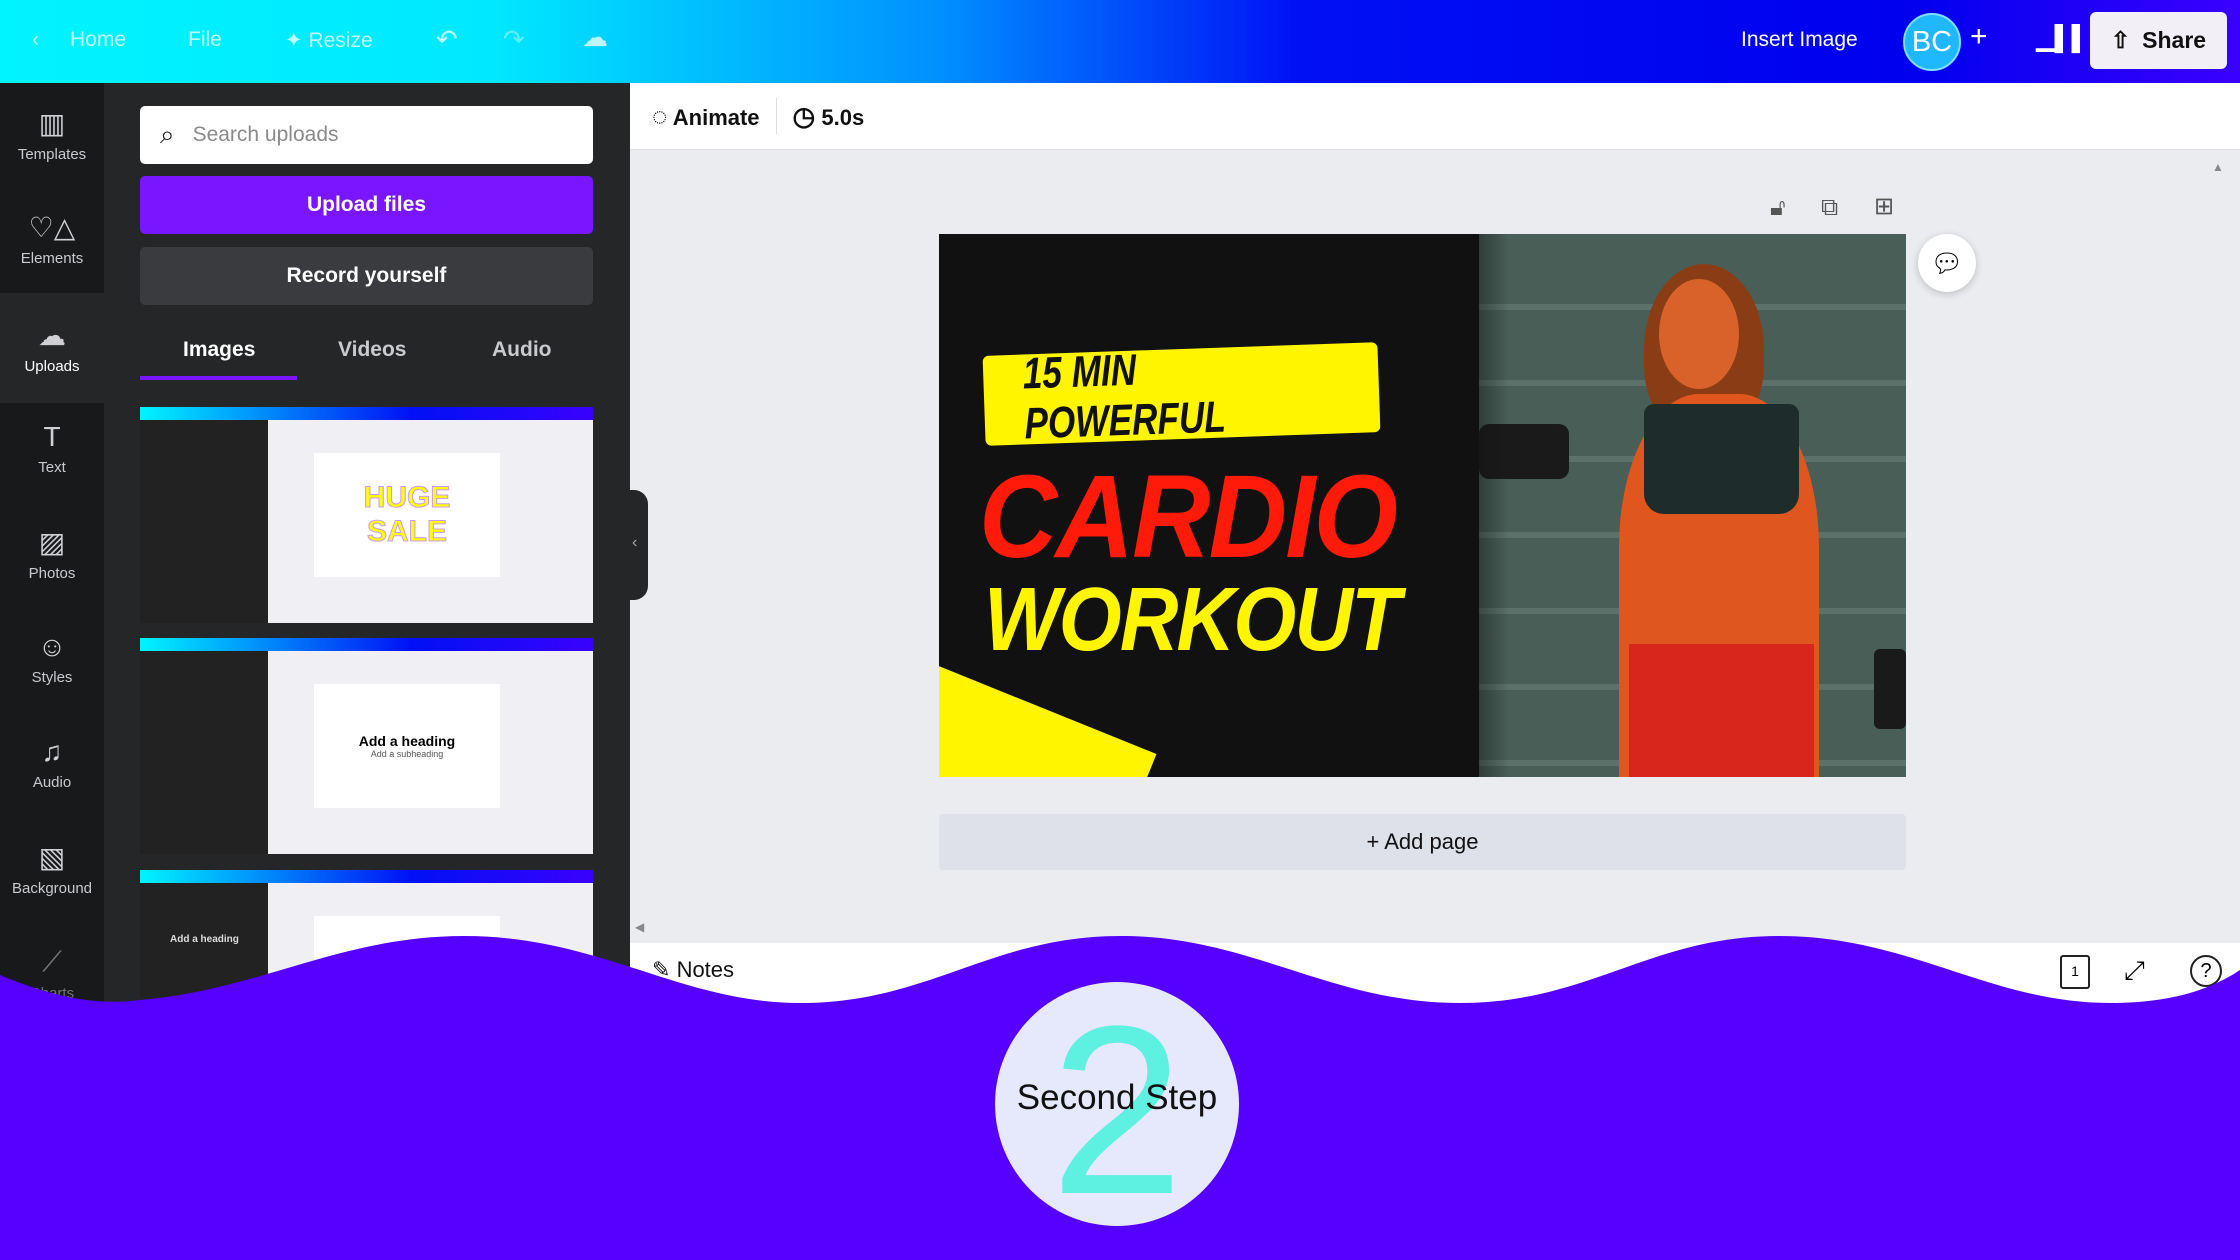 The height and width of the screenshot is (1260, 2240). I want to click on tab-videos: Videos, so click(372, 350).